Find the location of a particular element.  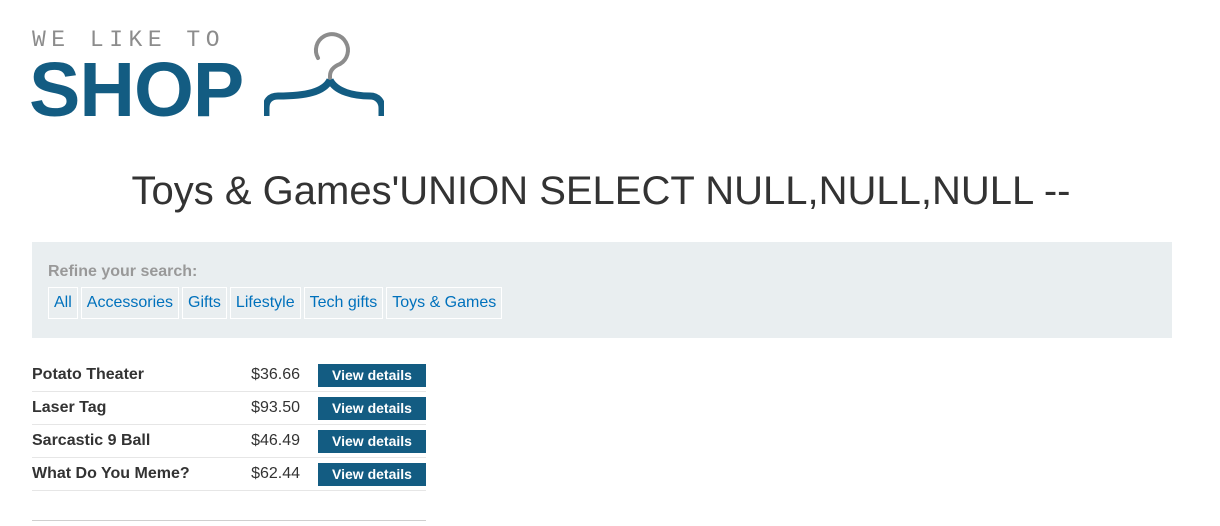

product-name: Laser Tag is located at coordinates (69, 407).